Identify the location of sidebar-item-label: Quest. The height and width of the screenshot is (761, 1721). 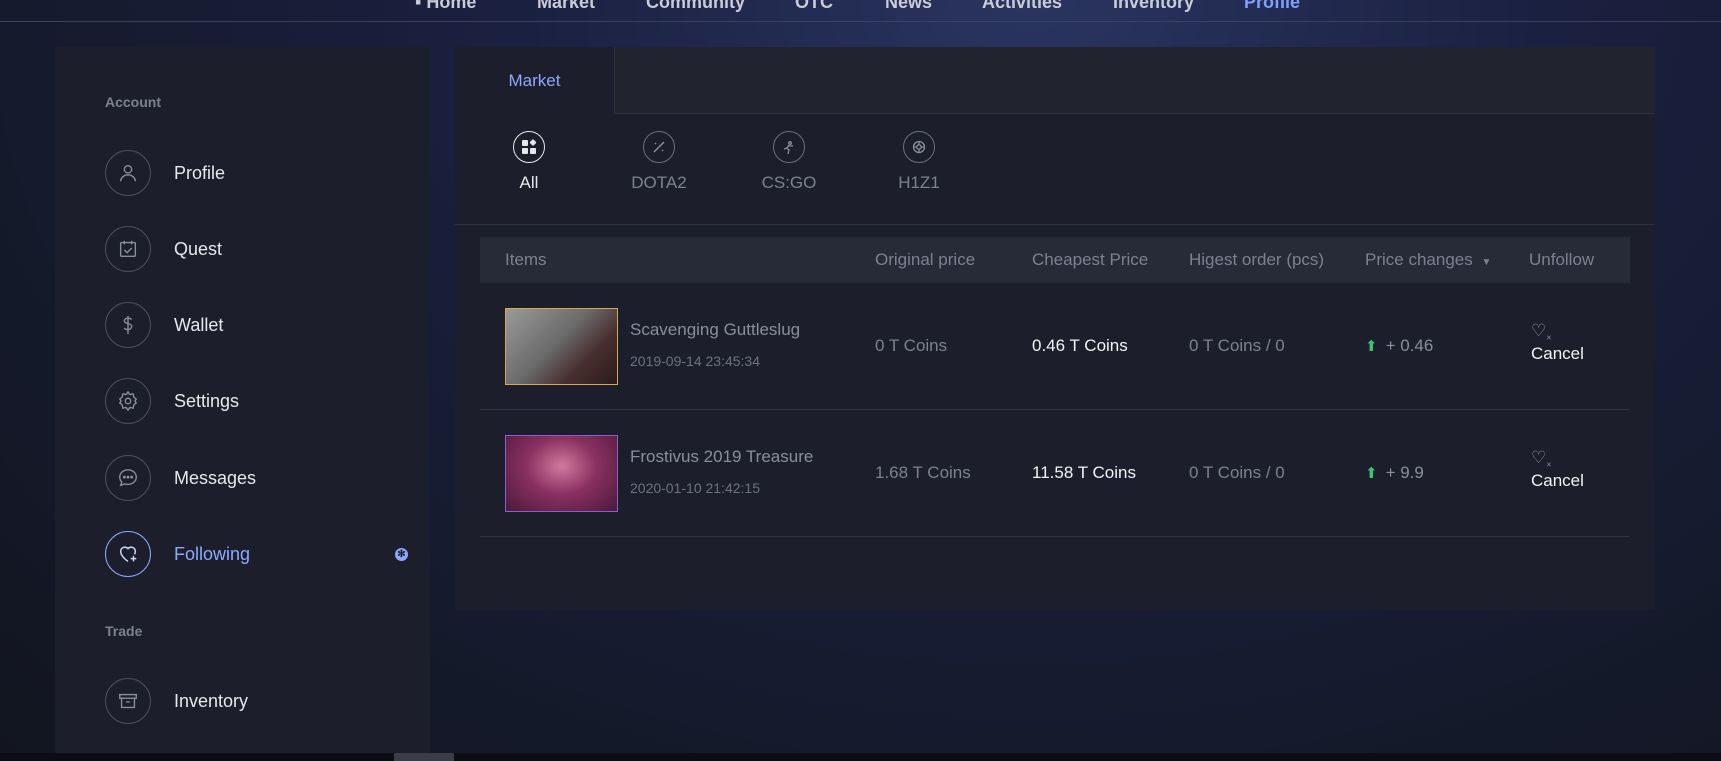
(198, 248).